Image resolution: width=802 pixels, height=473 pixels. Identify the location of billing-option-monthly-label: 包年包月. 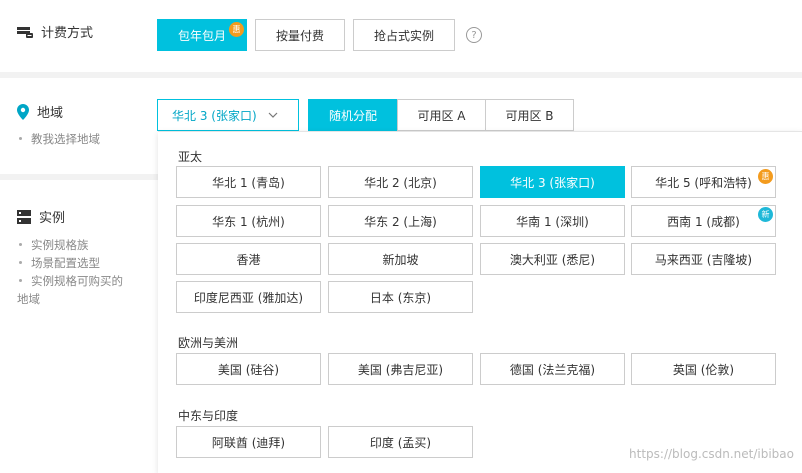
(201, 35).